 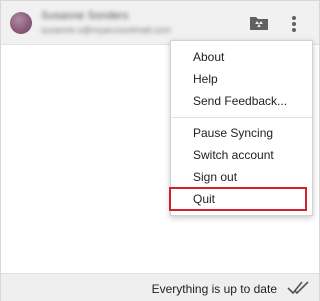 What do you see at coordinates (21, 23) in the screenshot?
I see `avatar` at bounding box center [21, 23].